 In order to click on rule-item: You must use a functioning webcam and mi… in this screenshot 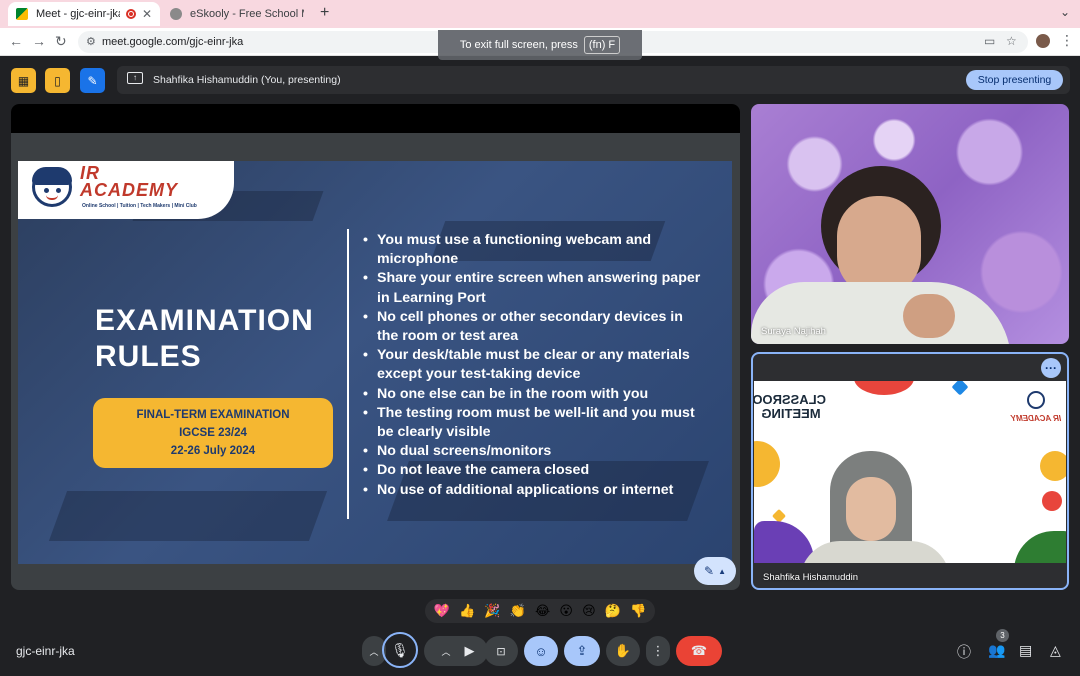, I will do `click(535, 250)`.